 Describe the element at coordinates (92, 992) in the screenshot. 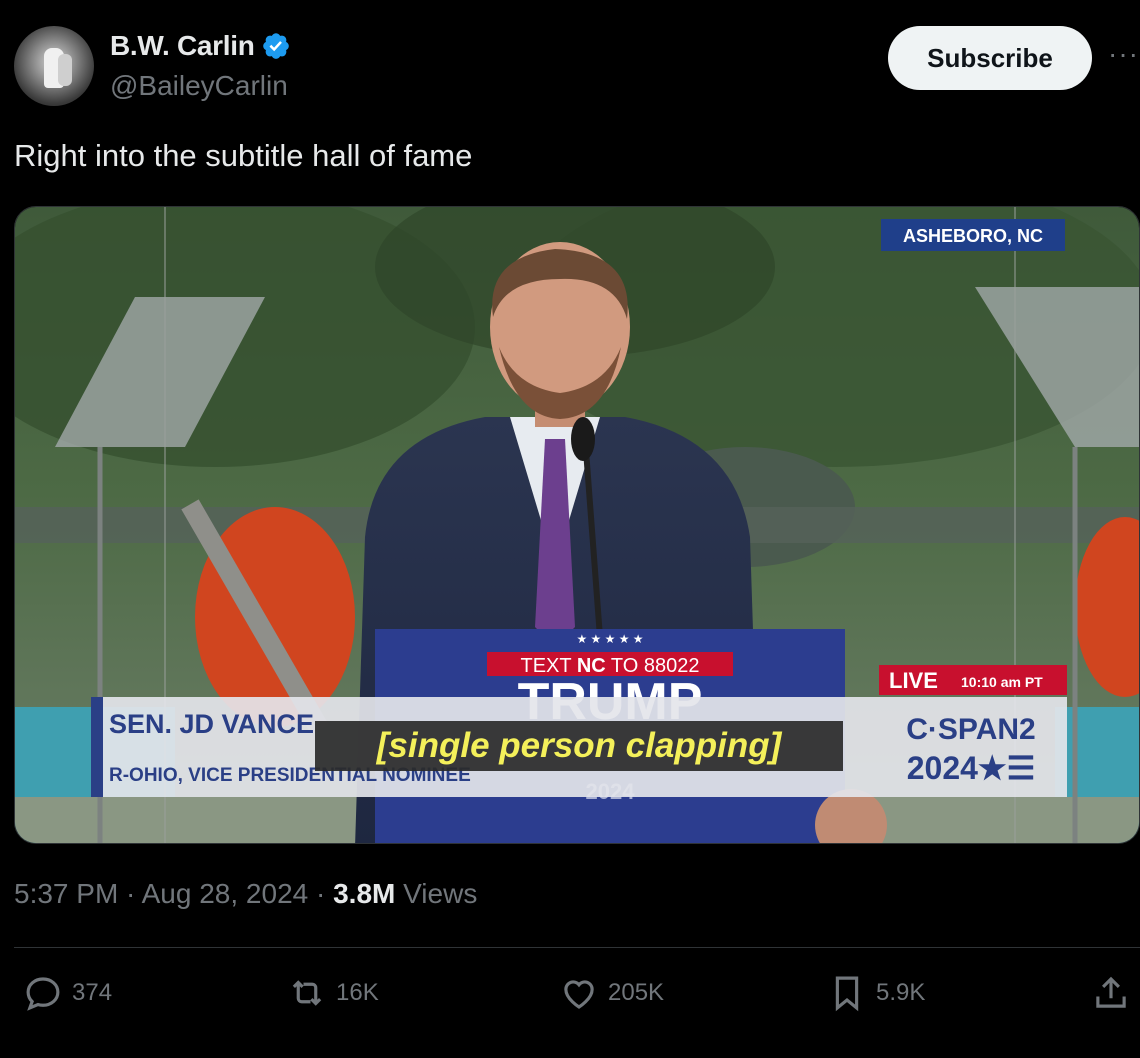

I see `reply-count: 374` at that location.